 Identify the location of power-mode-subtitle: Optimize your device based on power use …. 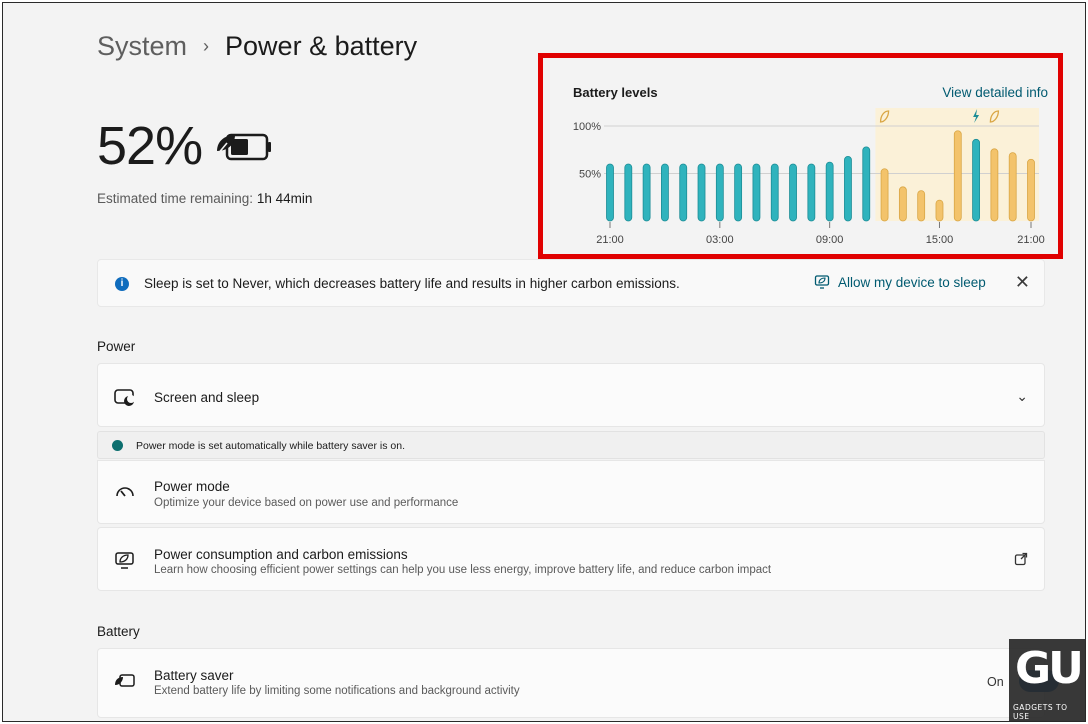
(306, 503).